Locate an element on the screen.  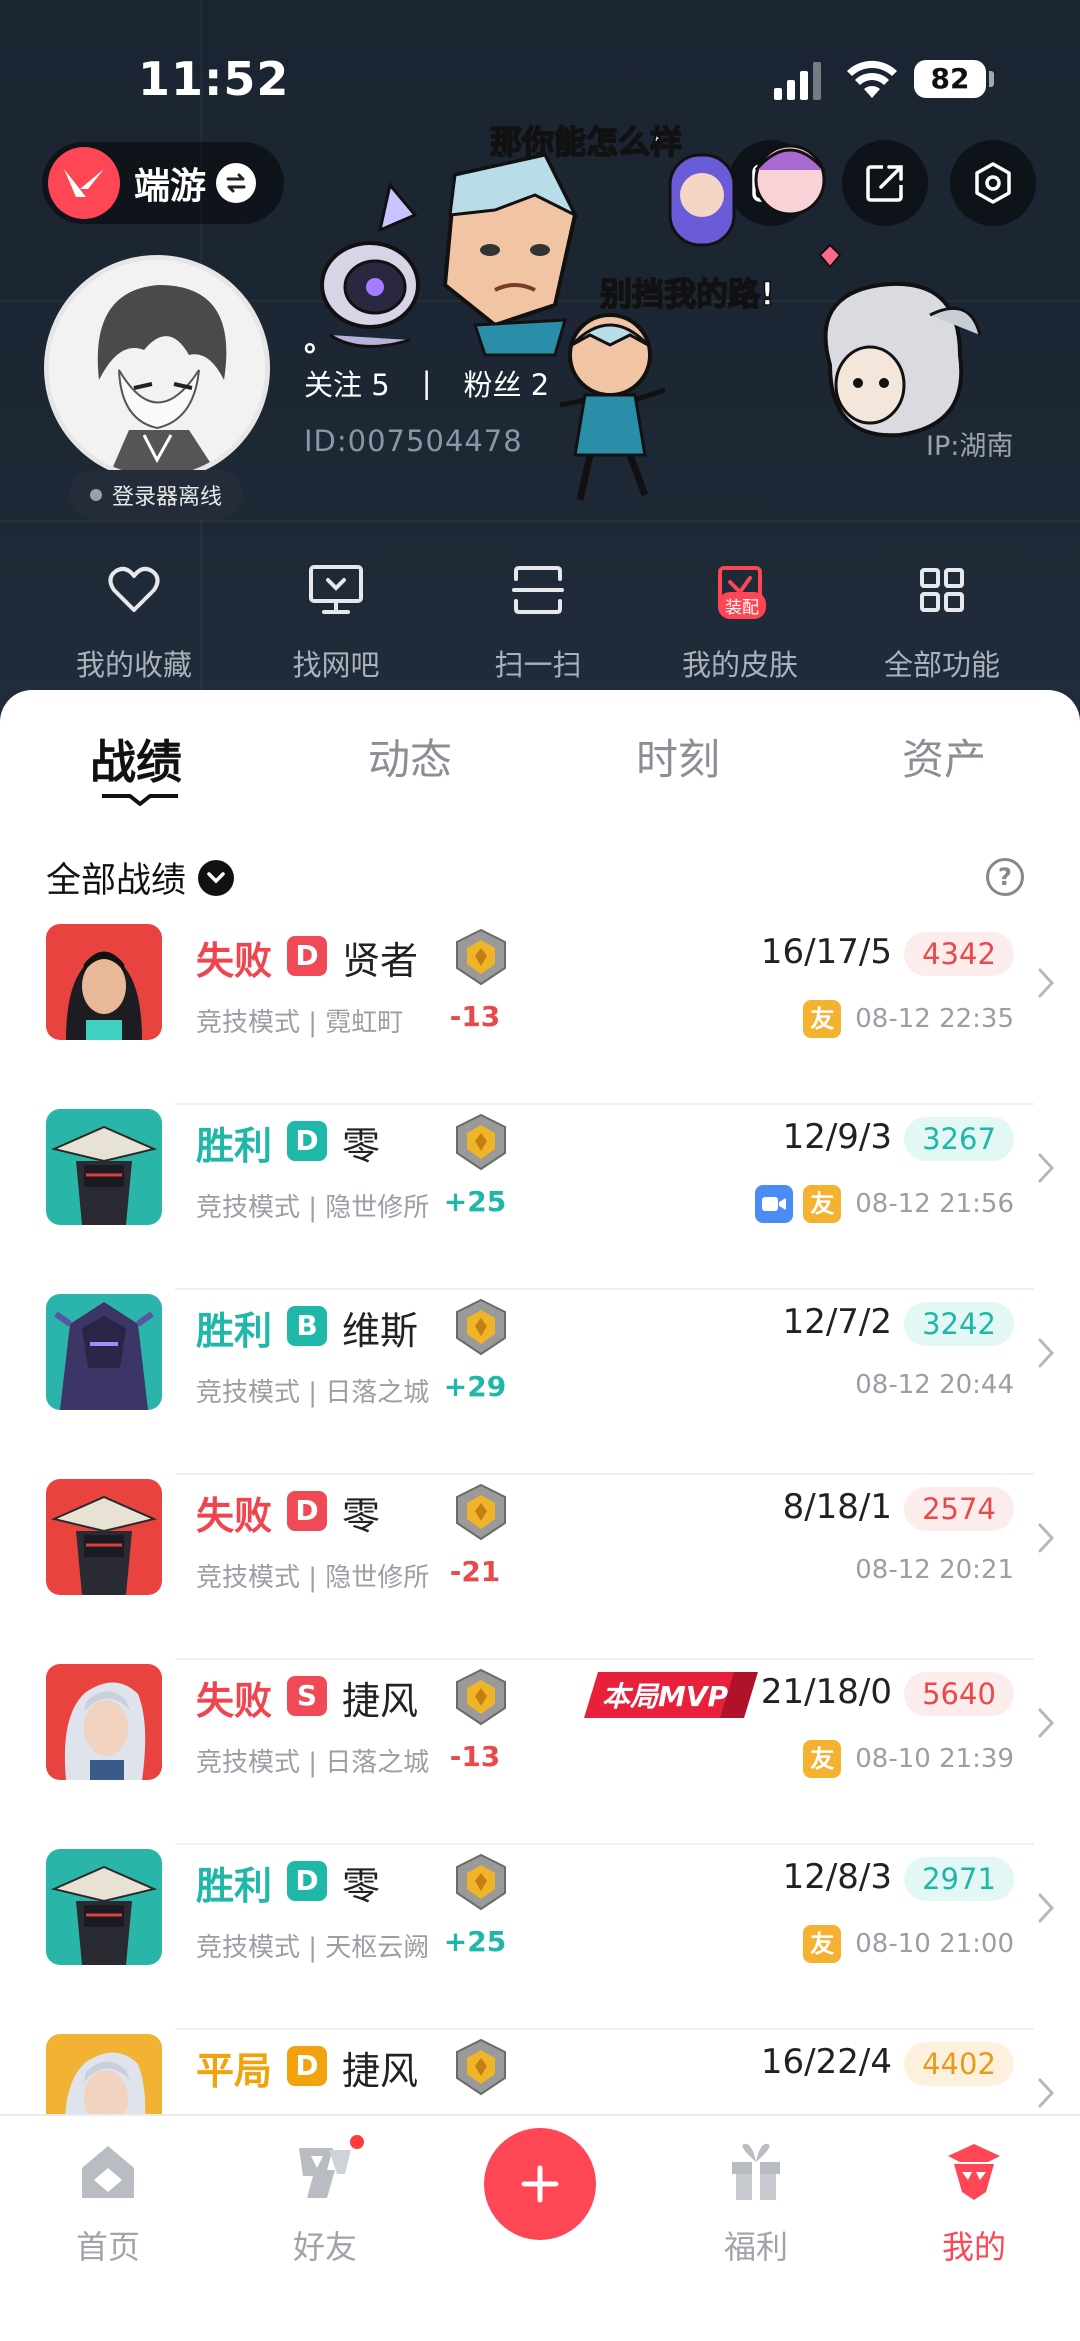
plus-icon is located at coordinates (540, 2184).